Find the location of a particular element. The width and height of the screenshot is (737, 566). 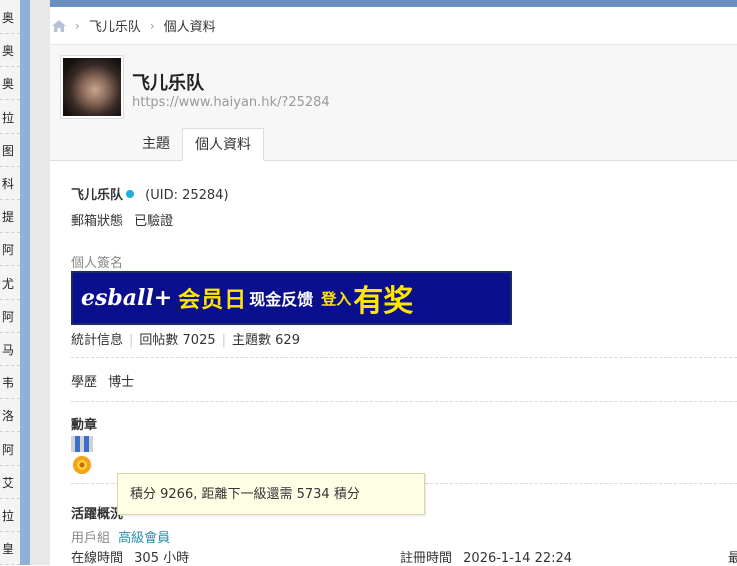

breadcrumb-current: 個人資料 is located at coordinates (189, 27).